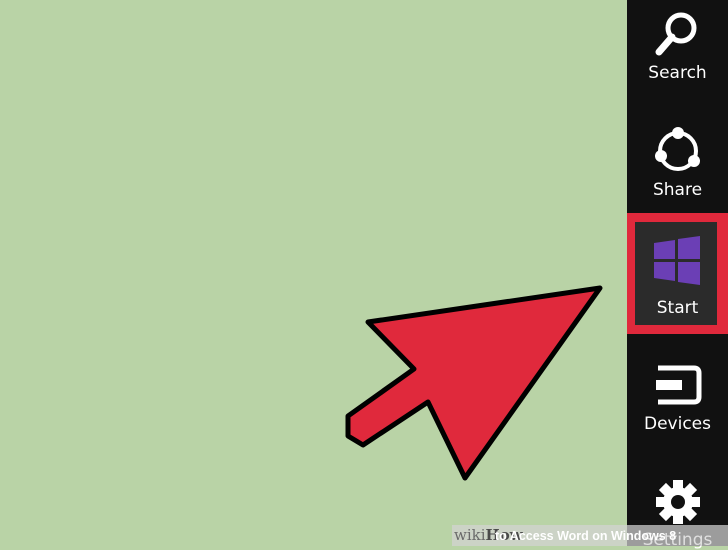 Image resolution: width=728 pixels, height=550 pixels. What do you see at coordinates (586, 536) in the screenshot?
I see `watermark-title: to Access Word on Windows 8` at bounding box center [586, 536].